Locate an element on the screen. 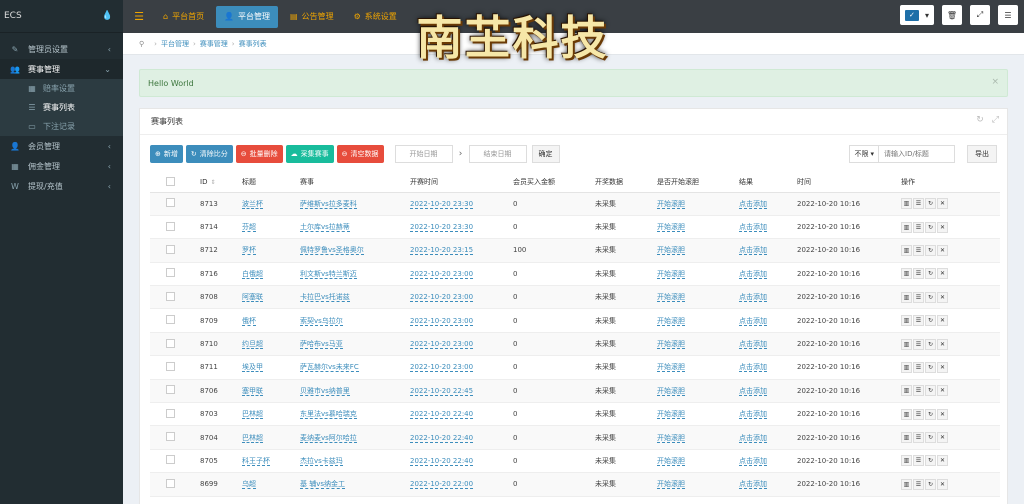 The image size is (1024, 504). cell-match: 东里法vs慕哈瑞克 is located at coordinates (328, 415).